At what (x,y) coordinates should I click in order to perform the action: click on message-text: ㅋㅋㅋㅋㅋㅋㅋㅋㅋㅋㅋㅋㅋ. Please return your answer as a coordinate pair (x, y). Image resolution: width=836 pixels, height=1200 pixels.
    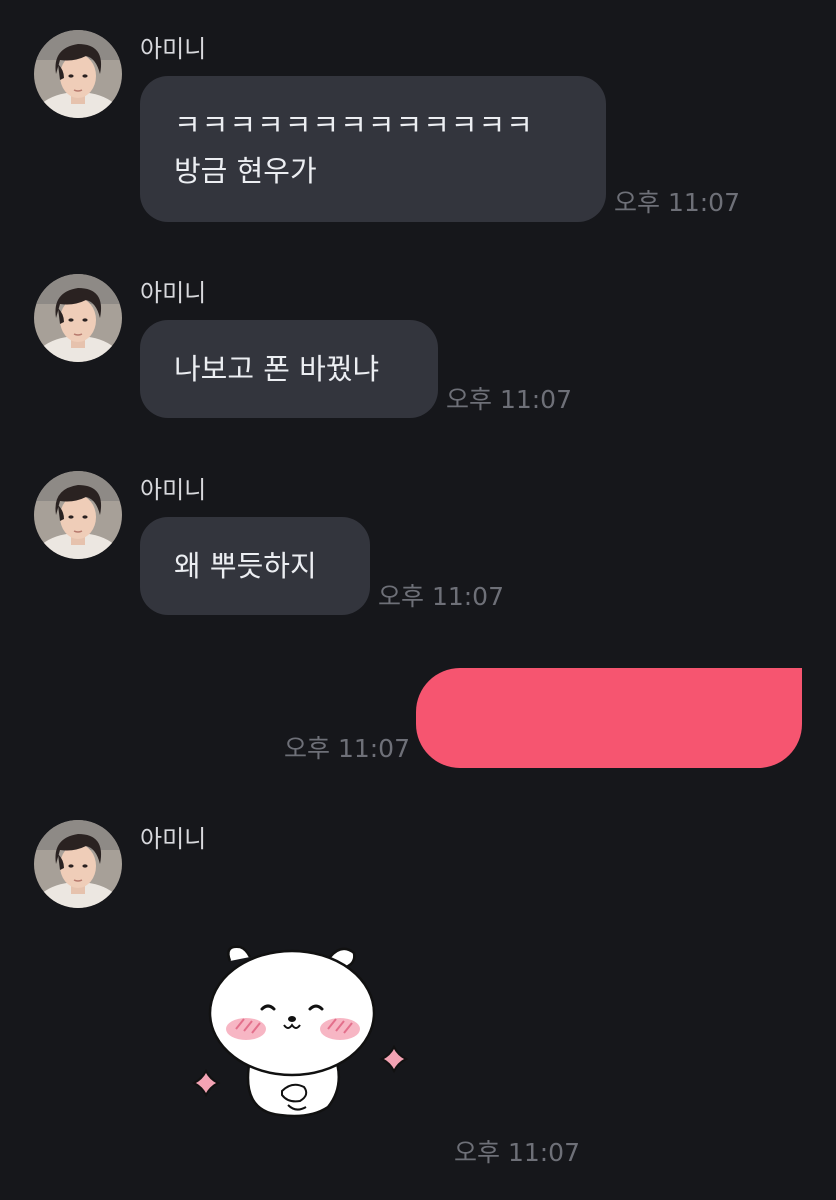
    Looking at the image, I should click on (354, 125).